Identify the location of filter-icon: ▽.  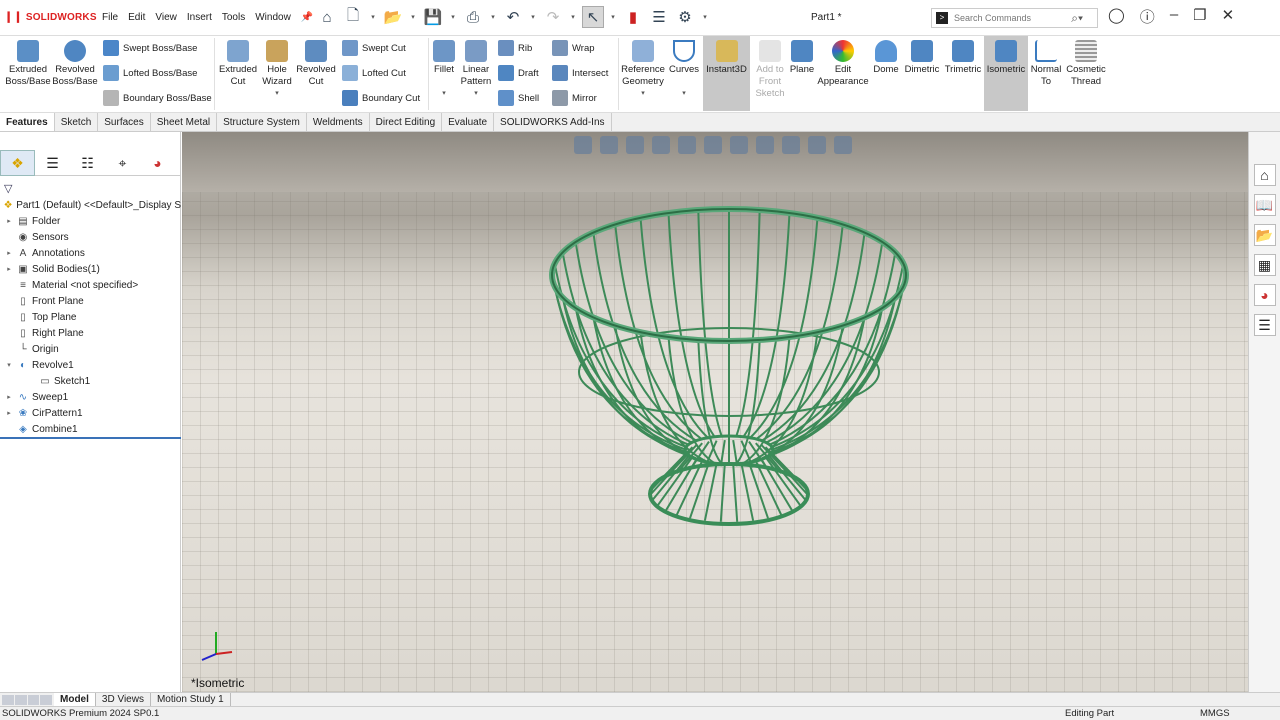
(8, 188).